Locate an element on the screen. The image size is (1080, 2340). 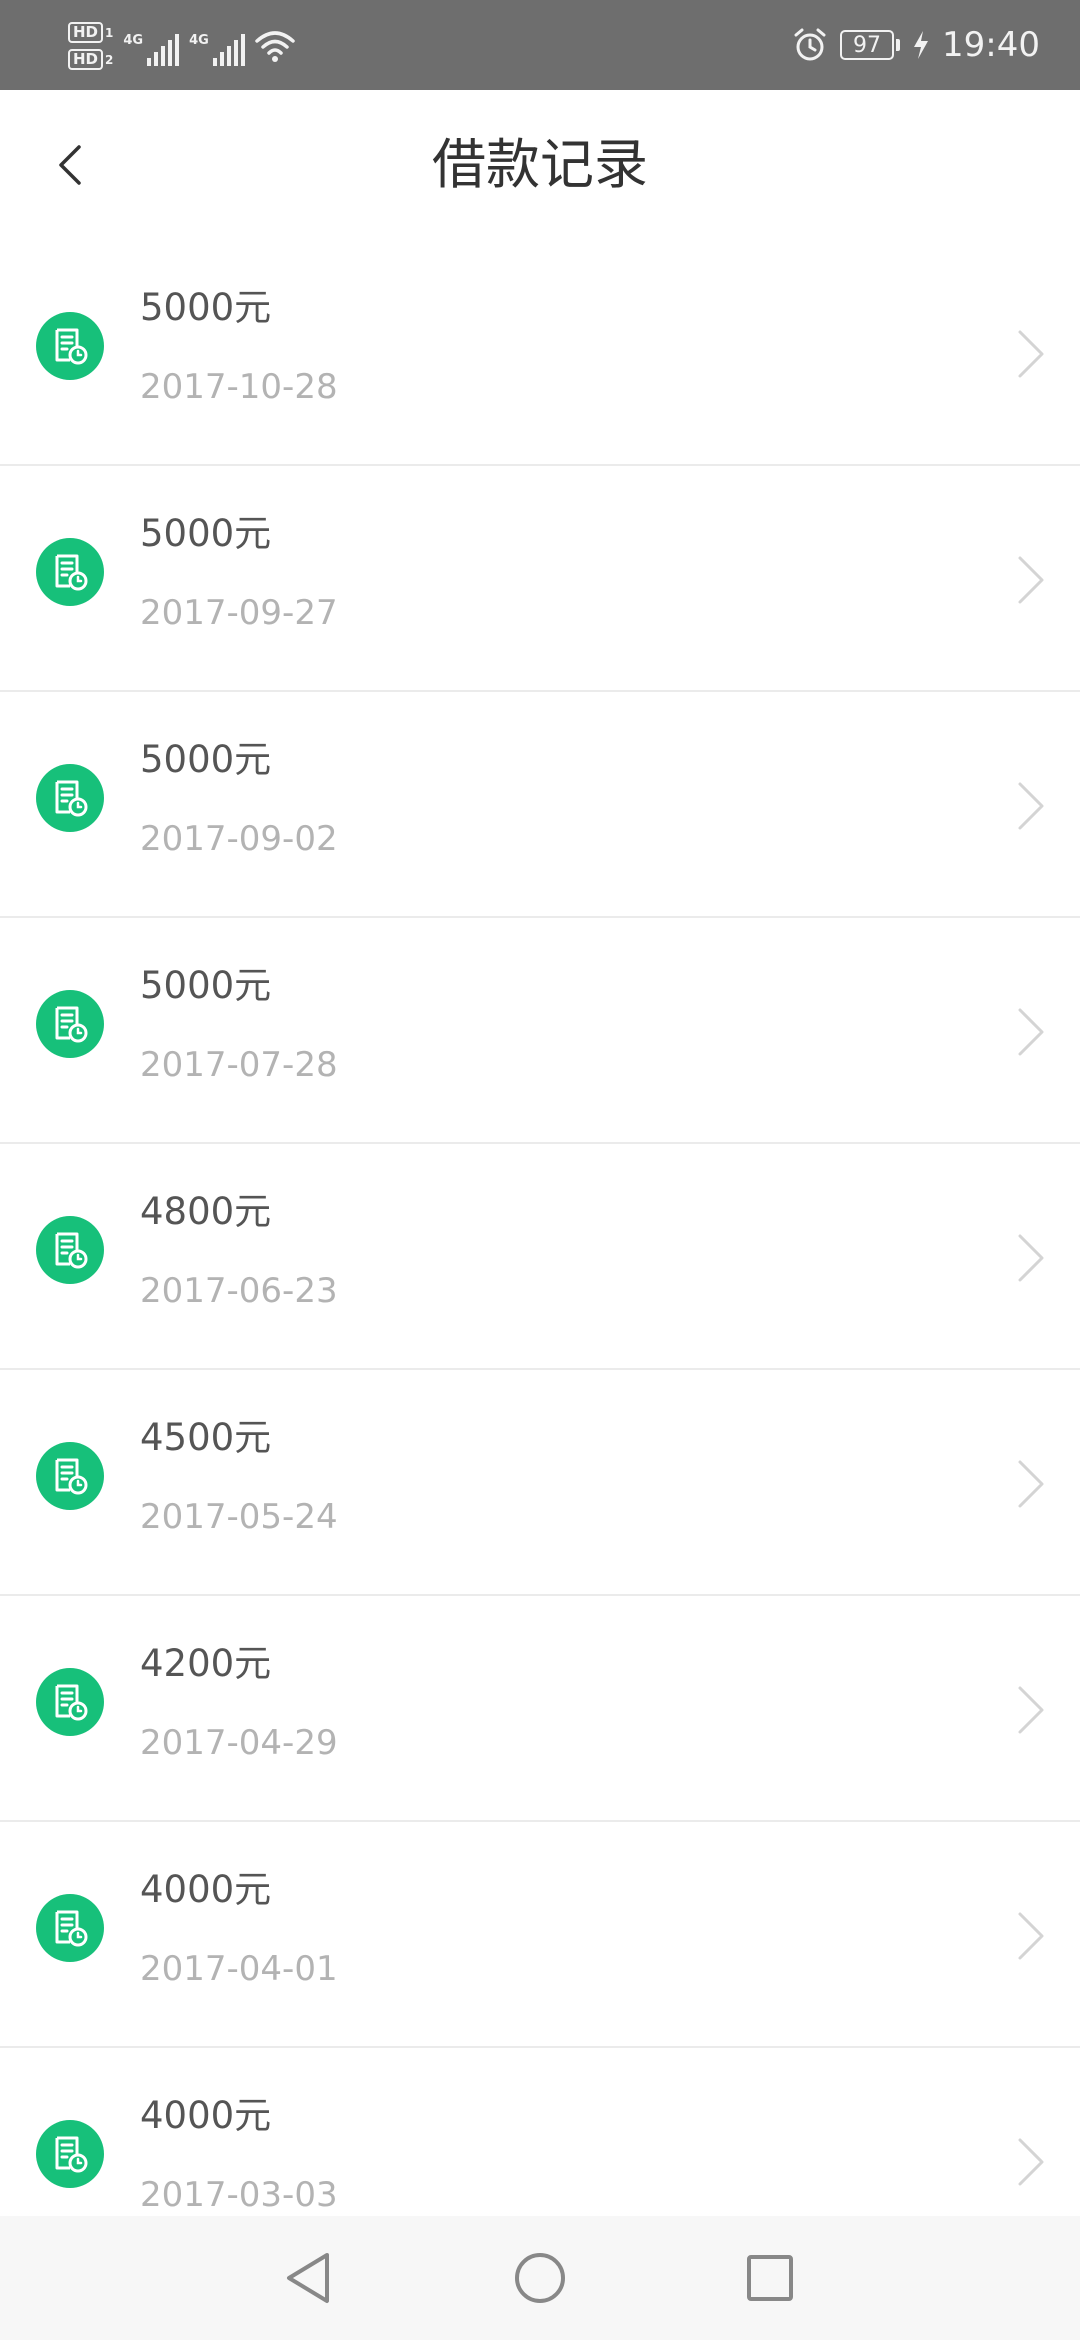
loan-amount: 4200元 is located at coordinates (206, 1663).